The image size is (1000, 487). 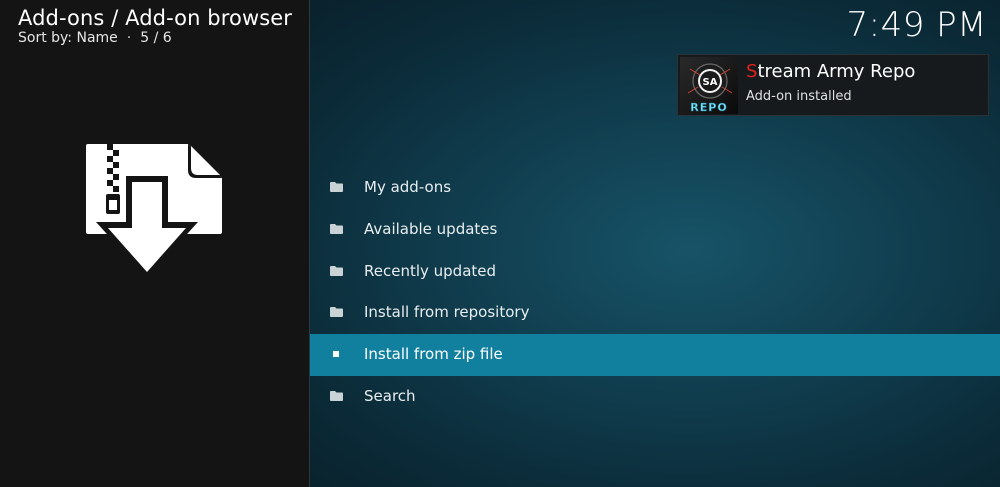 I want to click on stream-army-logo-icon: SA REPO, so click(x=709, y=85).